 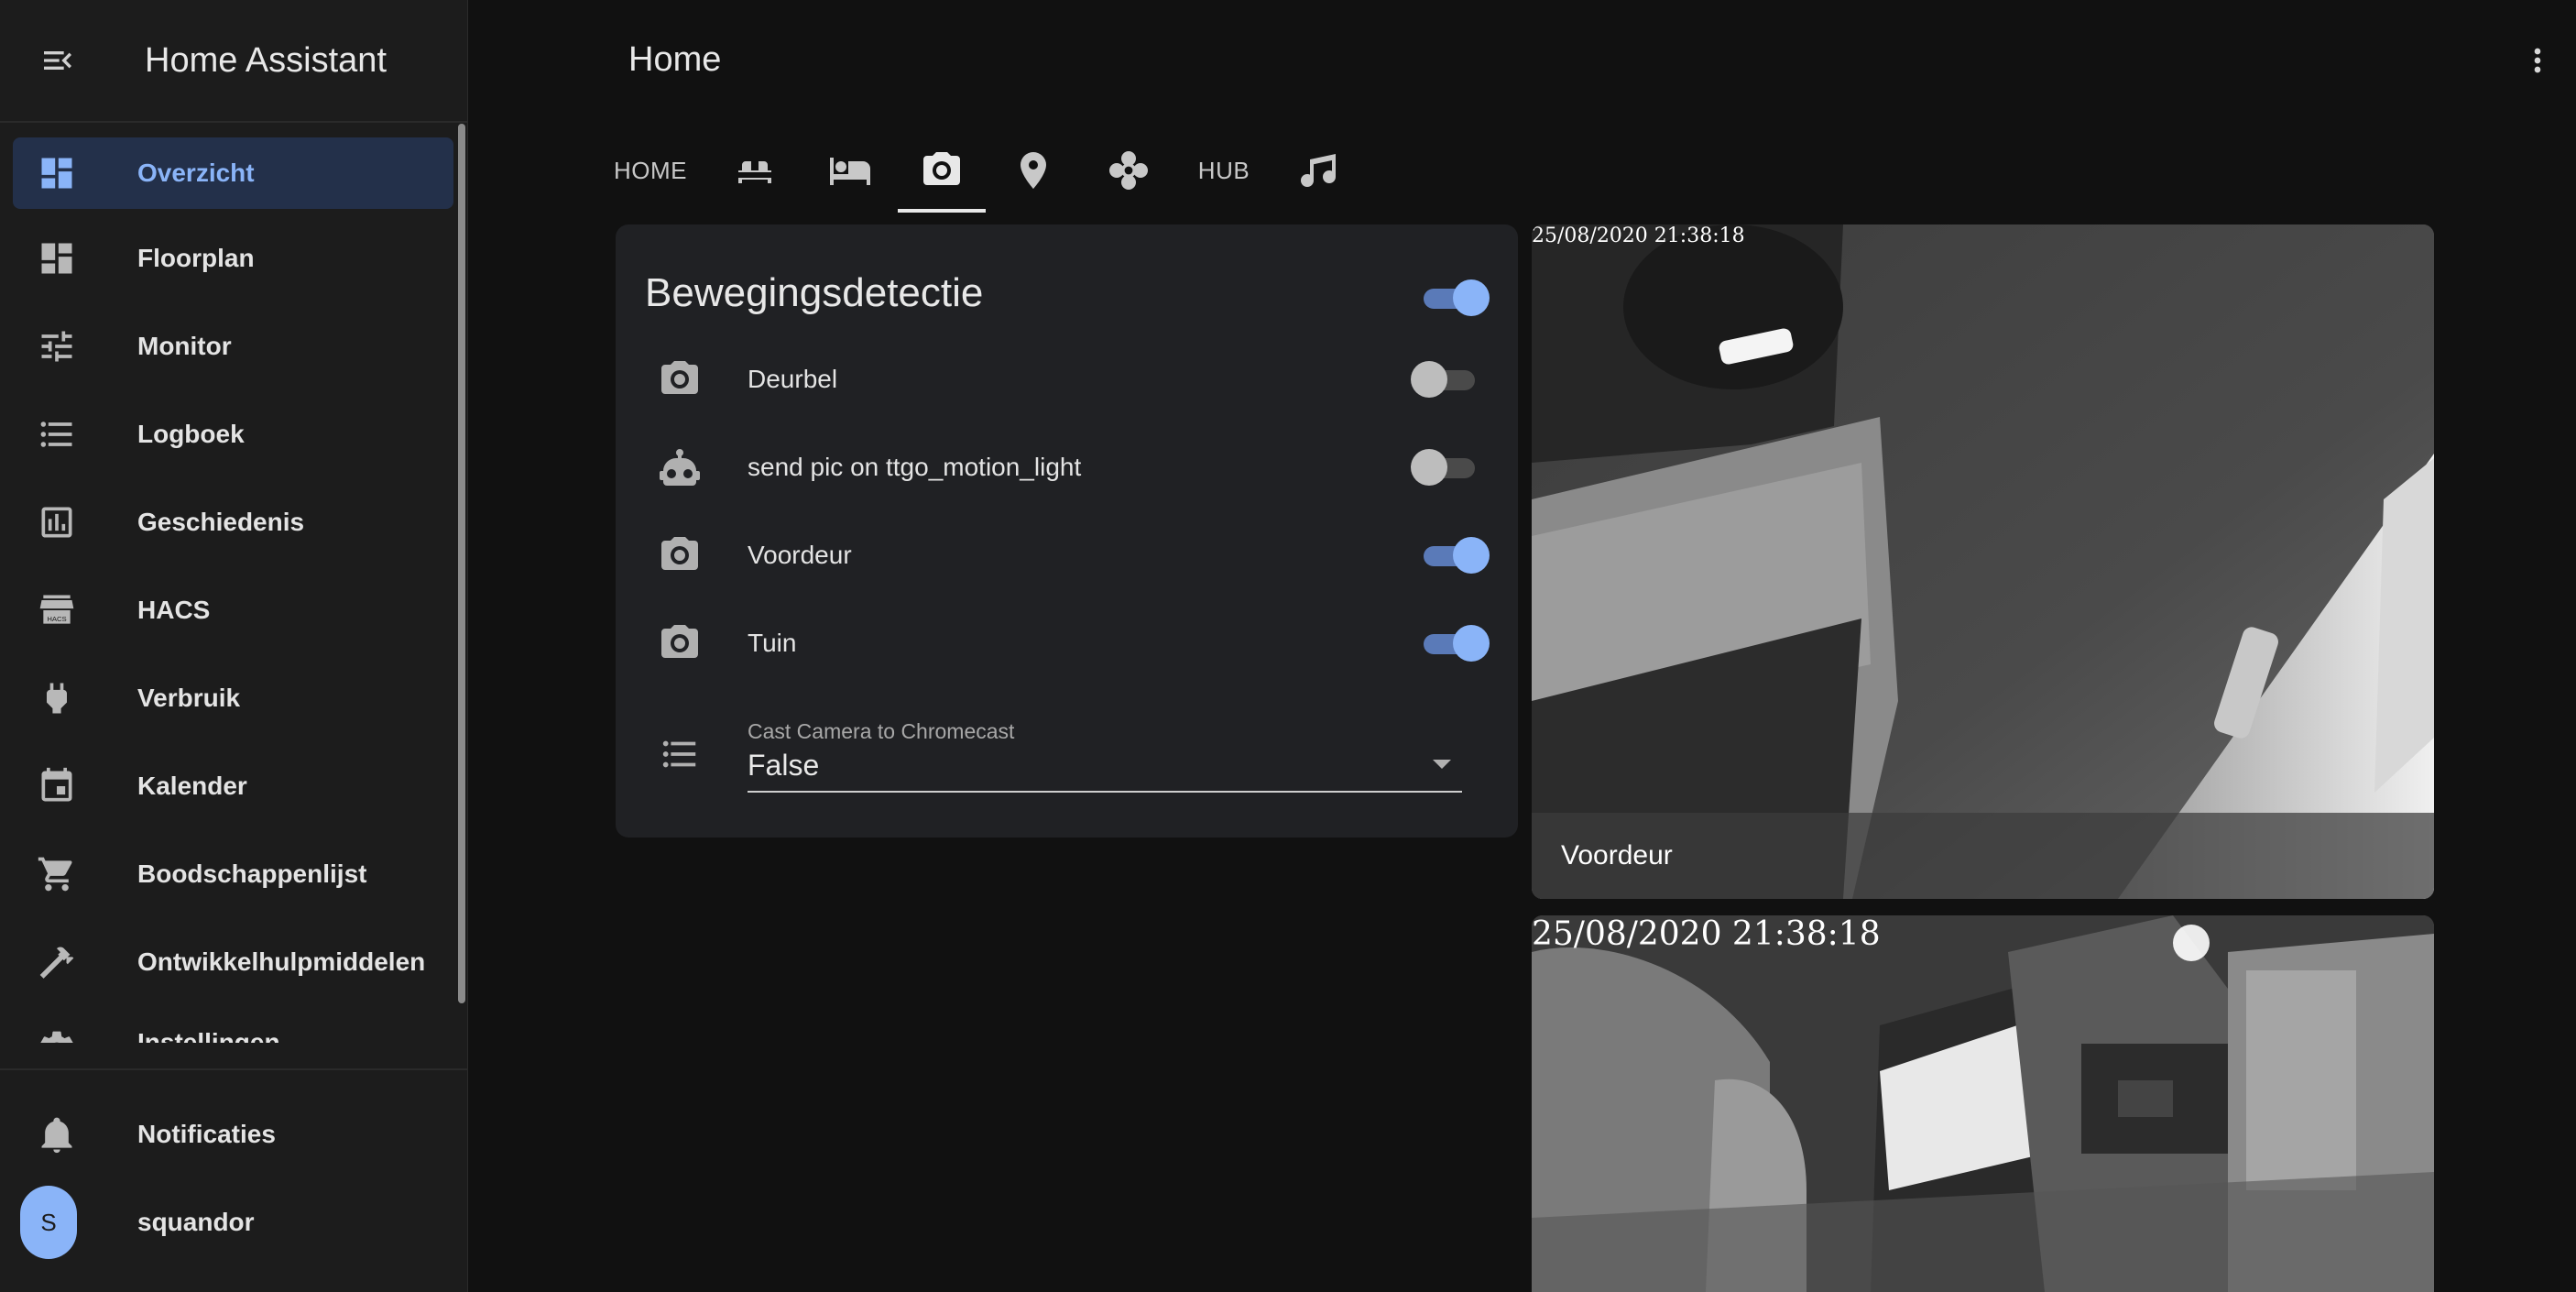 I want to click on music-note-icon, so click(x=1319, y=170).